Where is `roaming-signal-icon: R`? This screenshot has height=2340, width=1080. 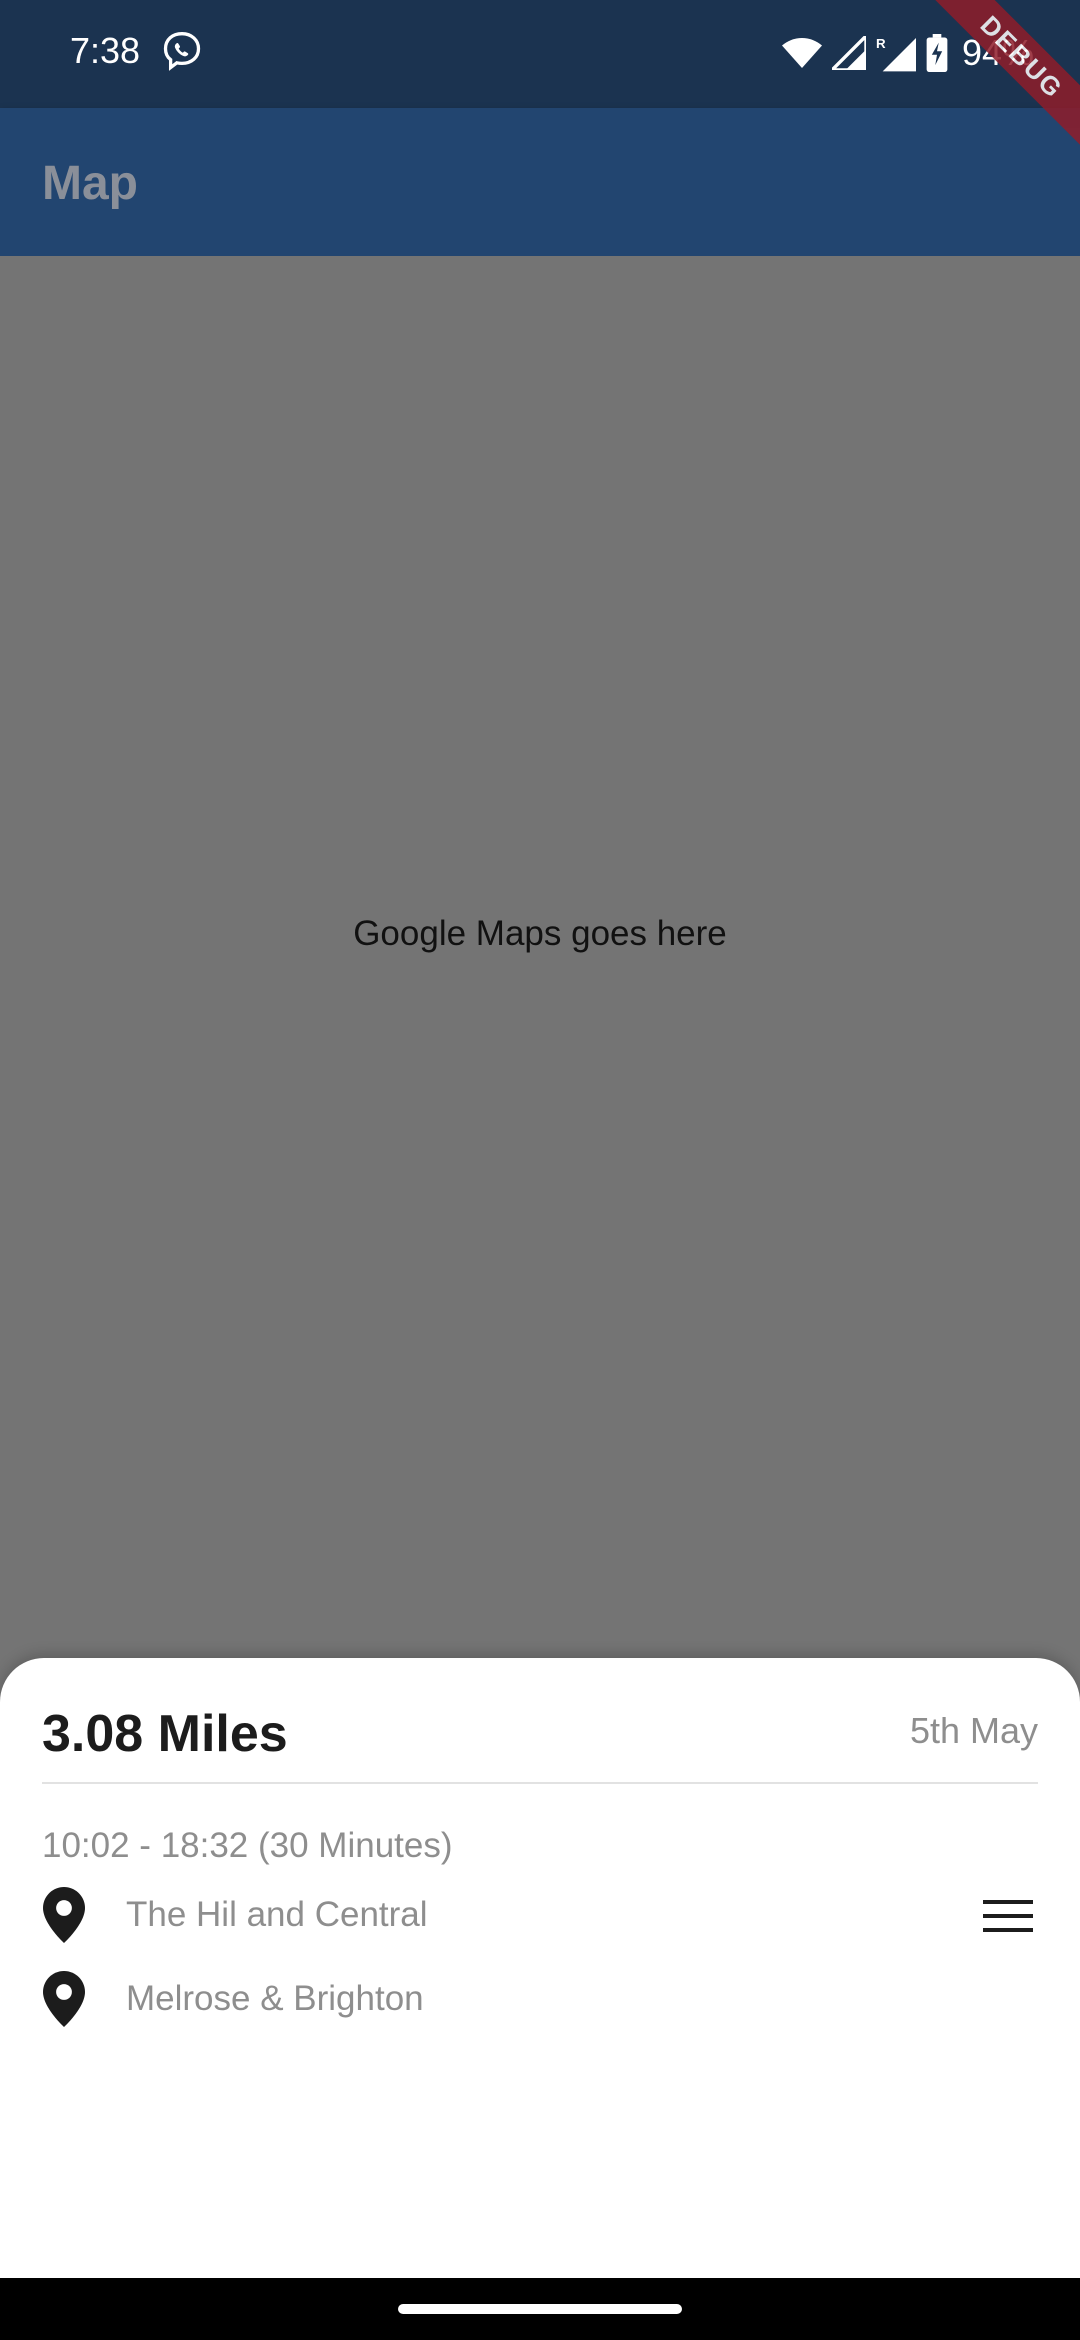 roaming-signal-icon: R is located at coordinates (896, 53).